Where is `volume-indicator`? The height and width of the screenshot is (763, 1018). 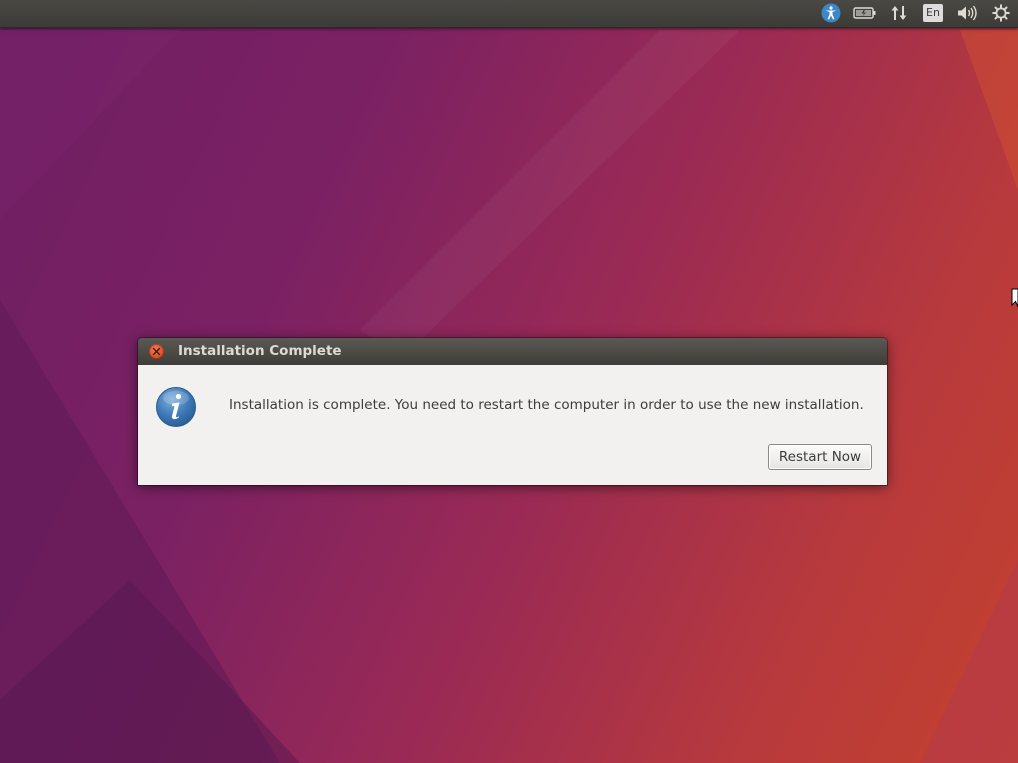
volume-indicator is located at coordinates (967, 13).